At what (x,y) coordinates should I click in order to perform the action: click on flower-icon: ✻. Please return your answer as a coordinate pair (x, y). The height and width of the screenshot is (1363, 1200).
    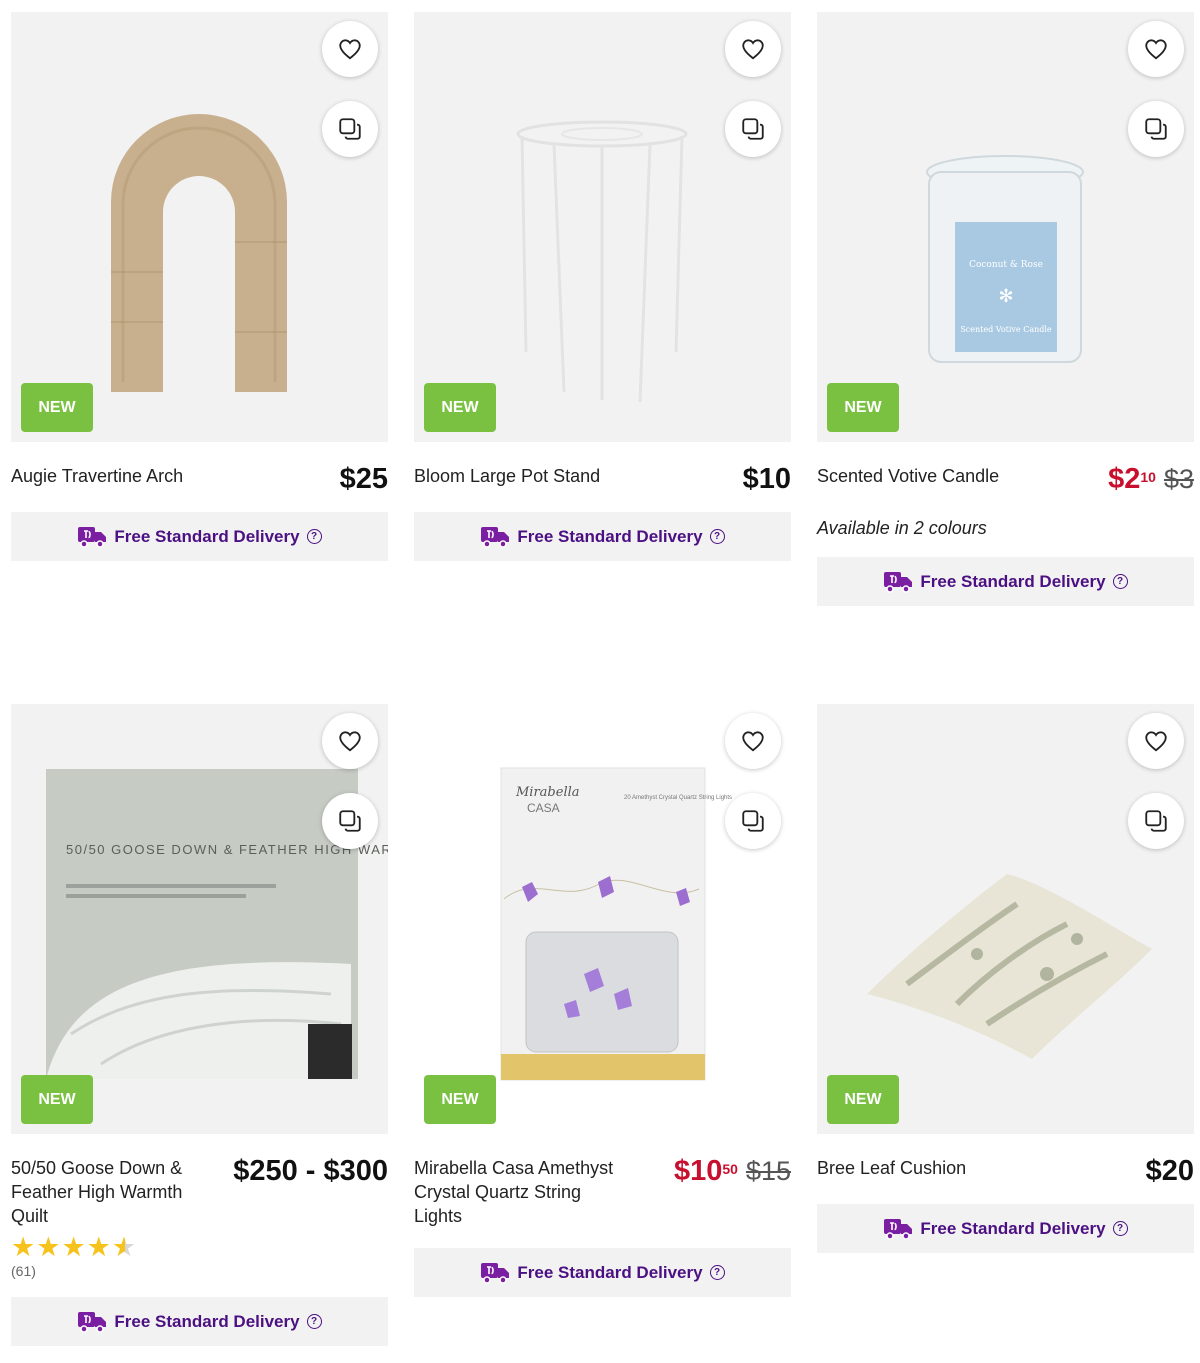
    Looking at the image, I should click on (1005, 296).